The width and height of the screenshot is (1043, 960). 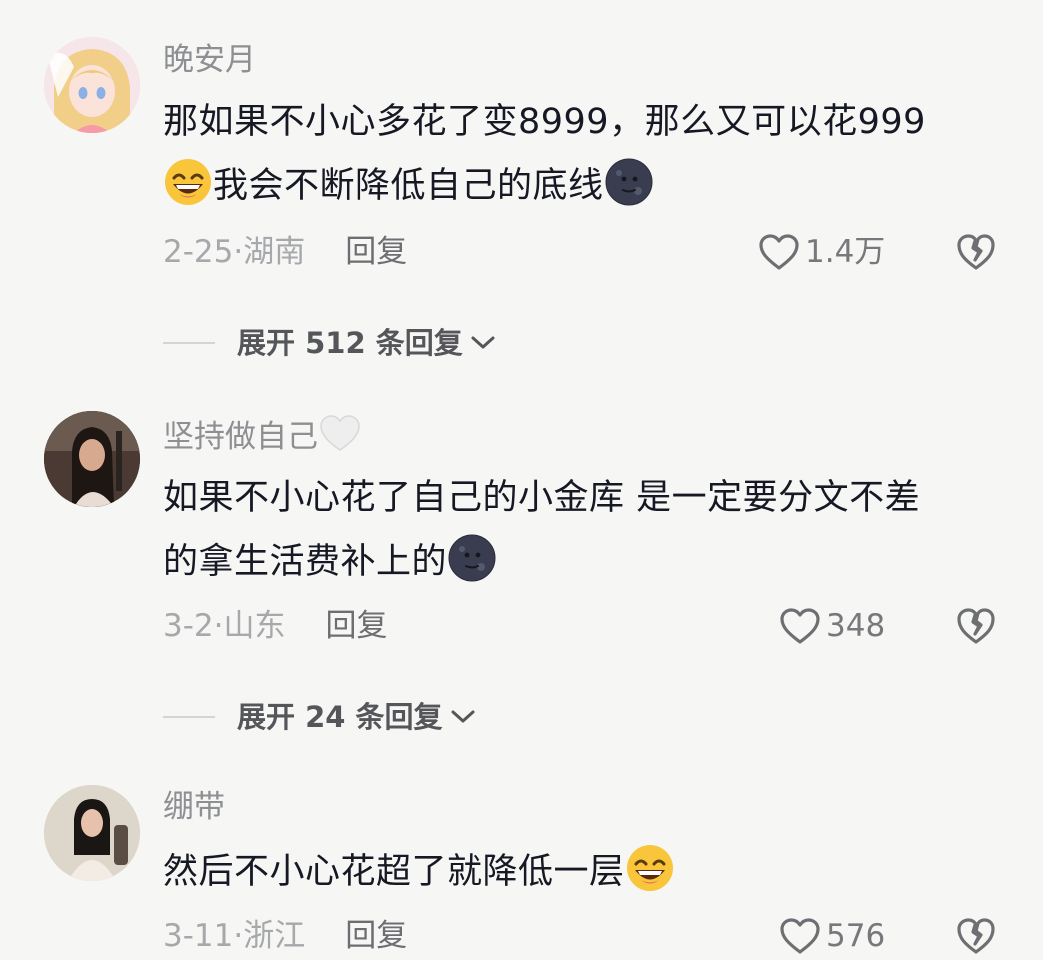 What do you see at coordinates (340, 433) in the screenshot?
I see `white-heart-emoji` at bounding box center [340, 433].